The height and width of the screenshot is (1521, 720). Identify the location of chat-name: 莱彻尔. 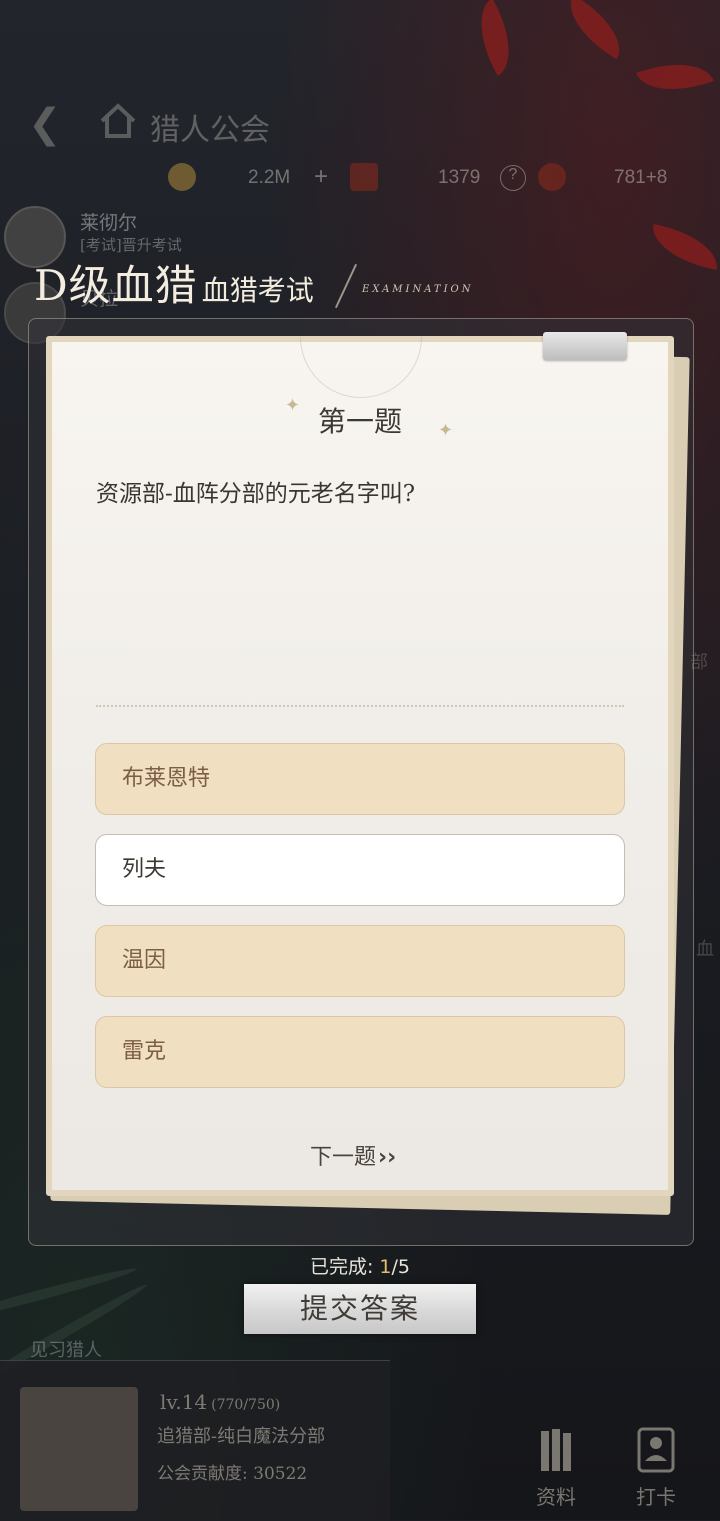
(109, 223).